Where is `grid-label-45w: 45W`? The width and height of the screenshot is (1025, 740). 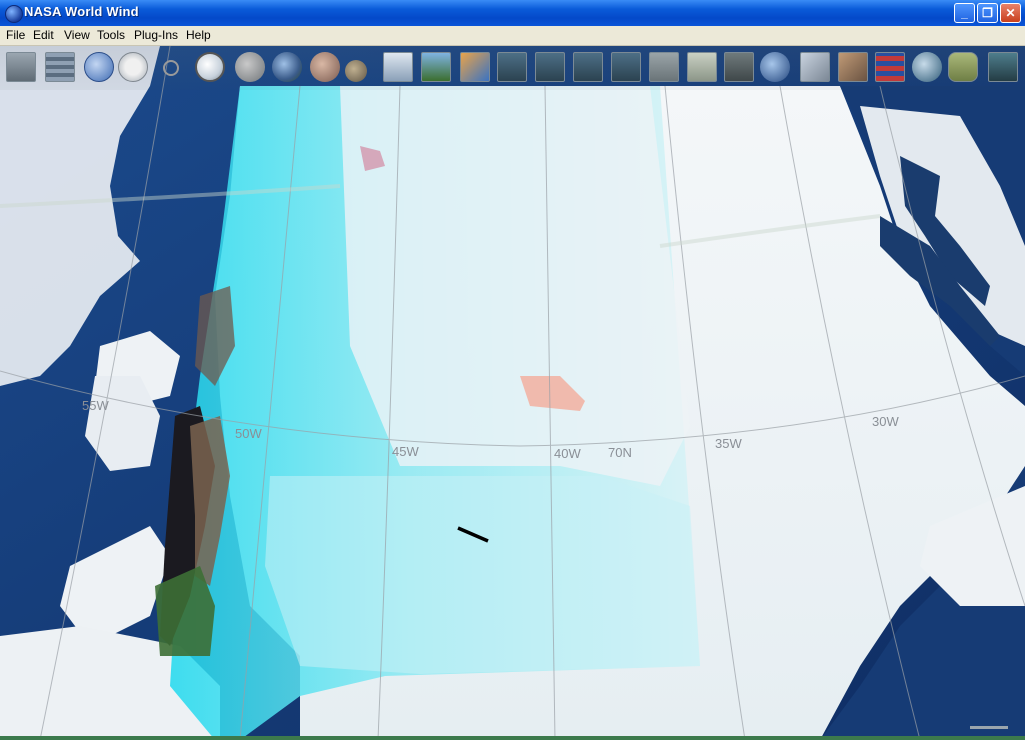 grid-label-45w: 45W is located at coordinates (405, 451).